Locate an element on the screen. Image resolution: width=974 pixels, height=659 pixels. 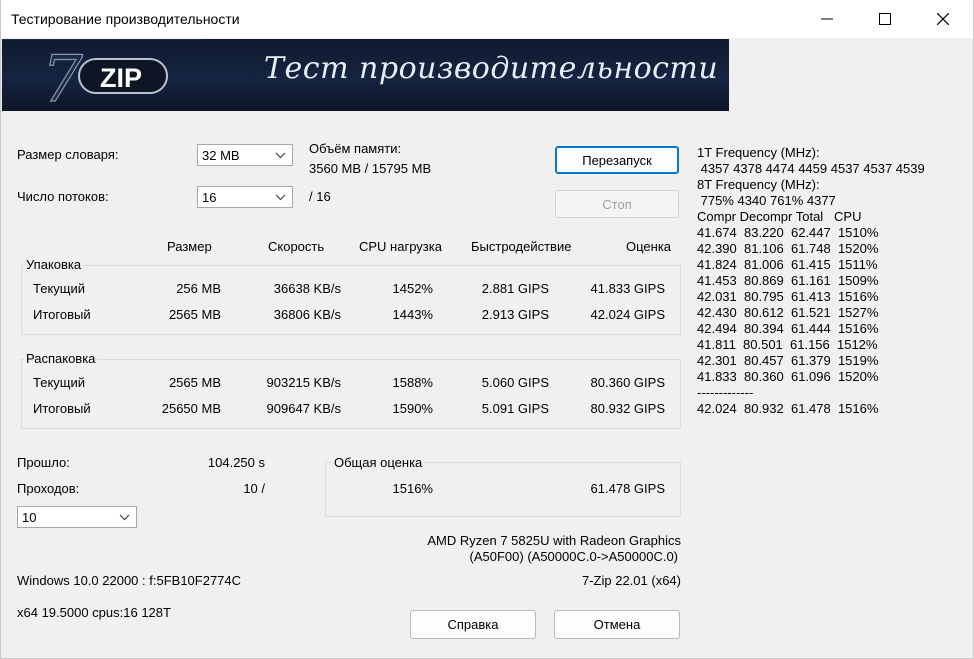
row-rating: 41.833 GIPS is located at coordinates (627, 288).